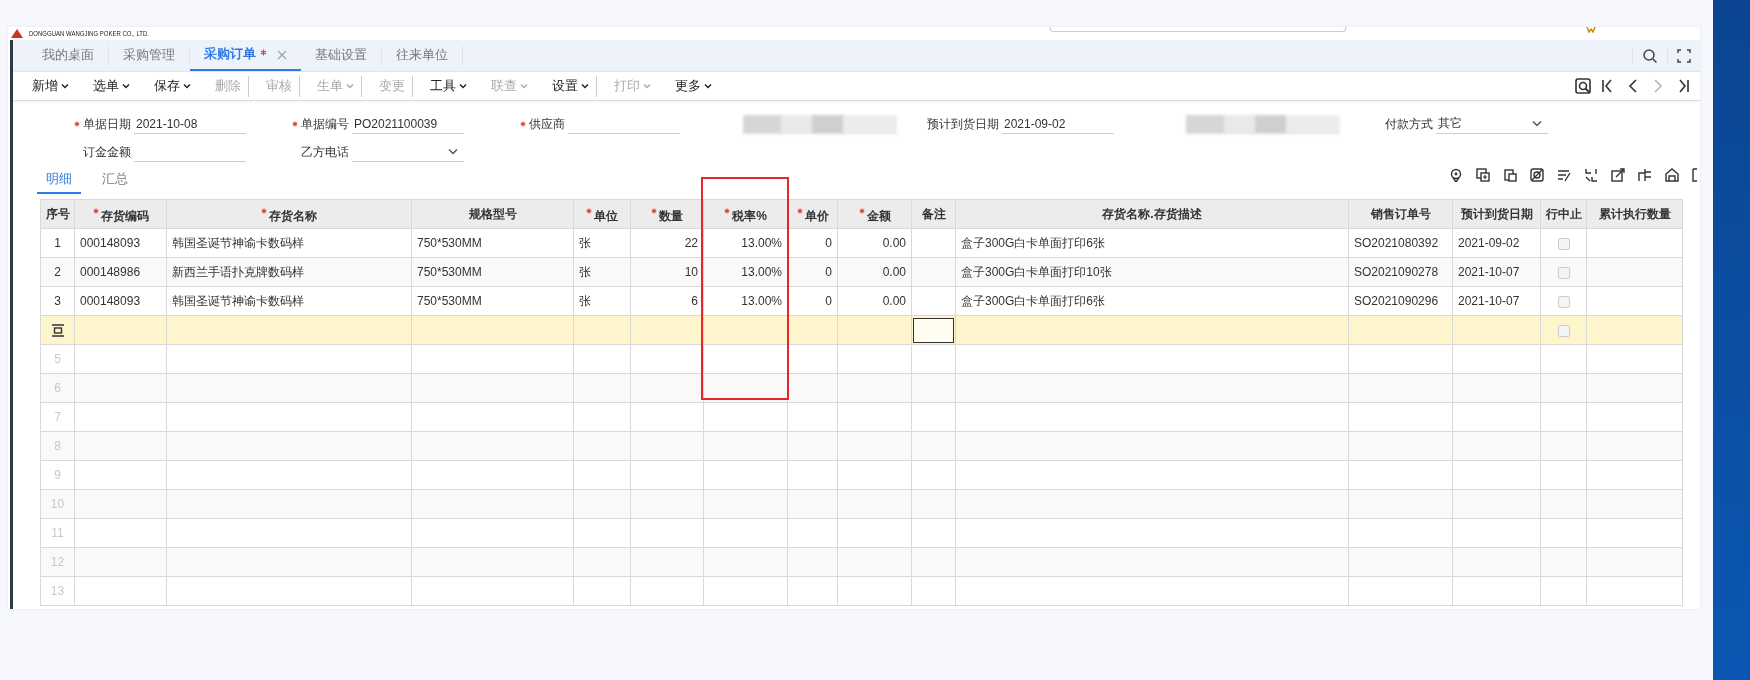  I want to click on field-label: 供应商, so click(542, 124).